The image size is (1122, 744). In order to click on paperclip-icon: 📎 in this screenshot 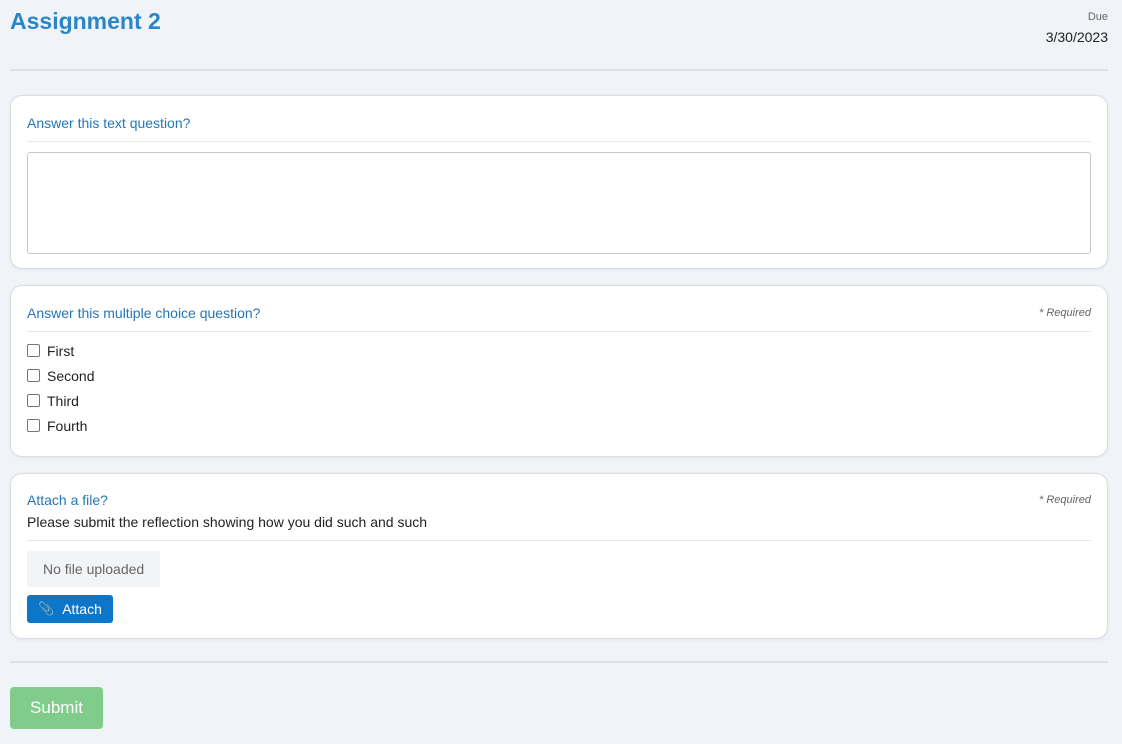, I will do `click(46, 608)`.